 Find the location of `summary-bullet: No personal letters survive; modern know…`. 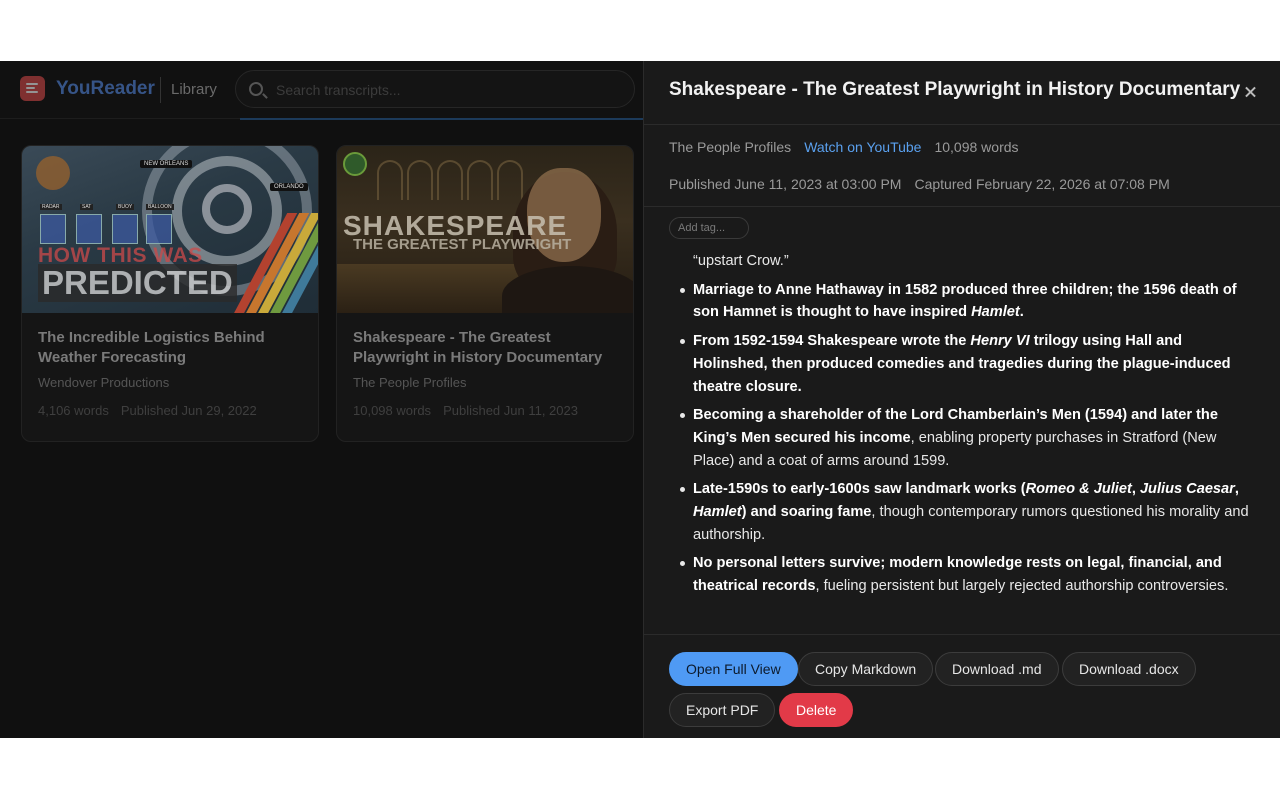

summary-bullet: No personal letters survive; modern know… is located at coordinates (964, 574).